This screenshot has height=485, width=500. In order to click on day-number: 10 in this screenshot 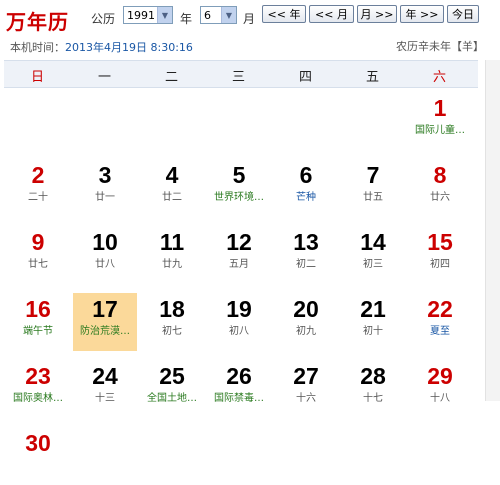, I will do `click(105, 242)`.